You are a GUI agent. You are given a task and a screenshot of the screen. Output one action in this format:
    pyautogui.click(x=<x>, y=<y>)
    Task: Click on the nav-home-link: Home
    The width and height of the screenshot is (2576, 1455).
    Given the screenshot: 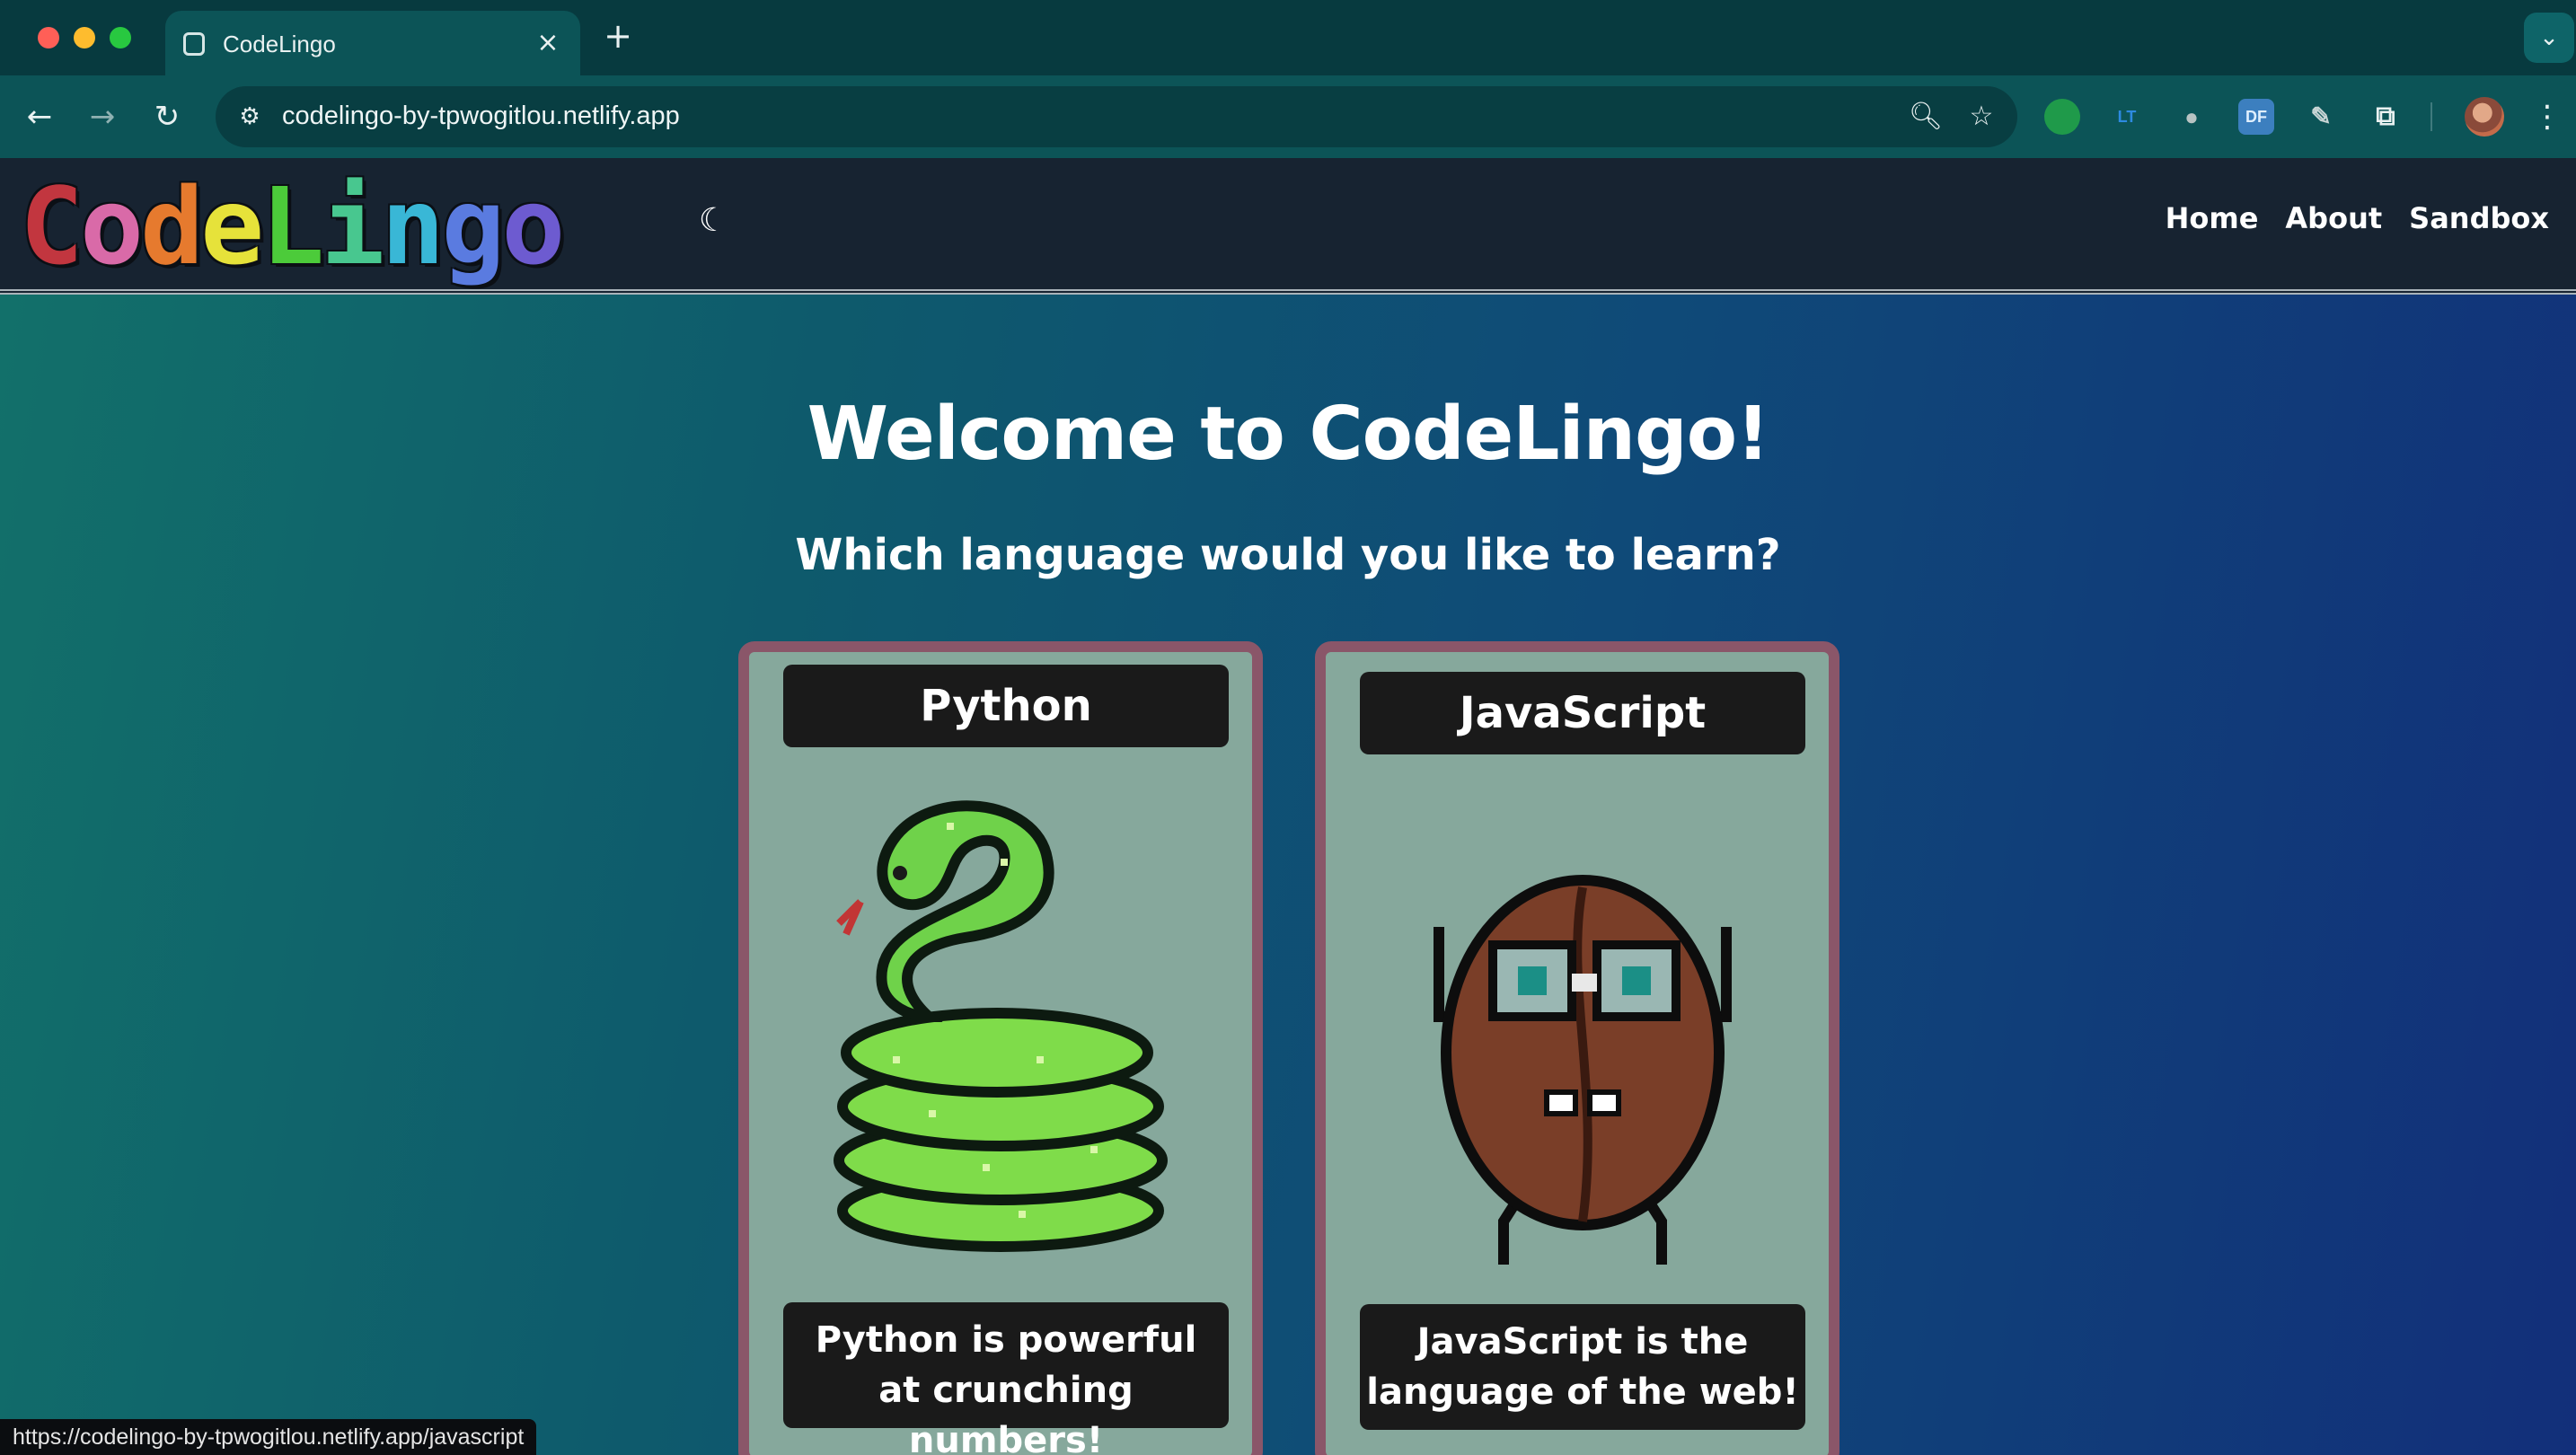 What is the action you would take?
    pyautogui.click(x=2212, y=218)
    